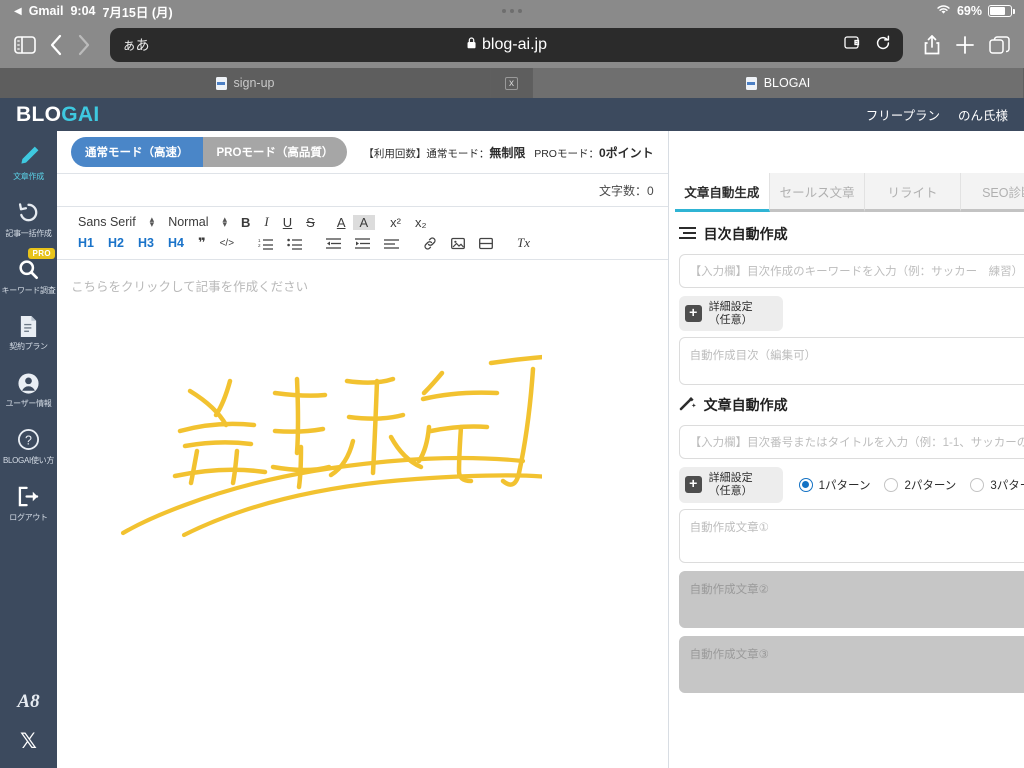 Image resolution: width=1024 pixels, height=768 pixels. Describe the element at coordinates (486, 243) in the screenshot. I see `video-icon` at that location.